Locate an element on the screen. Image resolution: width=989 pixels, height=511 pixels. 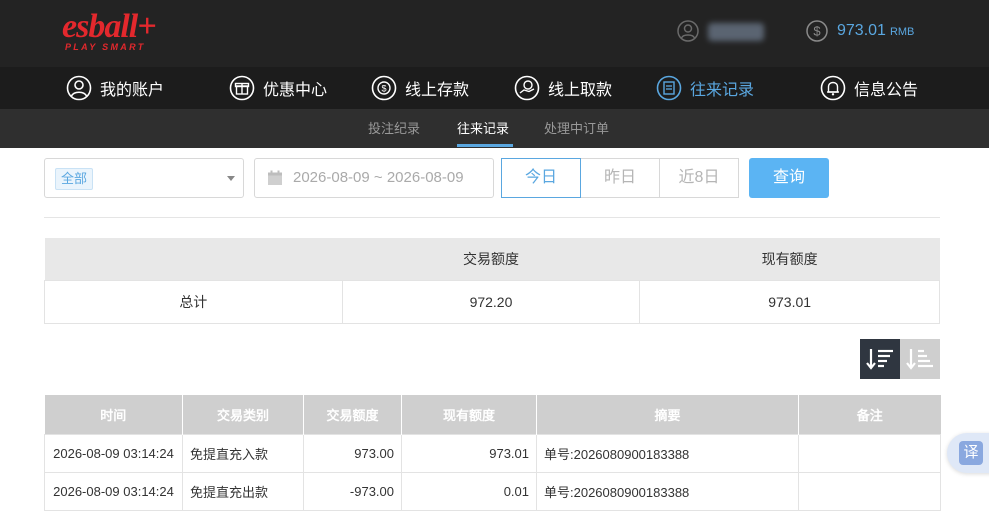
range-yesterday-button: 昨日 is located at coordinates (620, 178).